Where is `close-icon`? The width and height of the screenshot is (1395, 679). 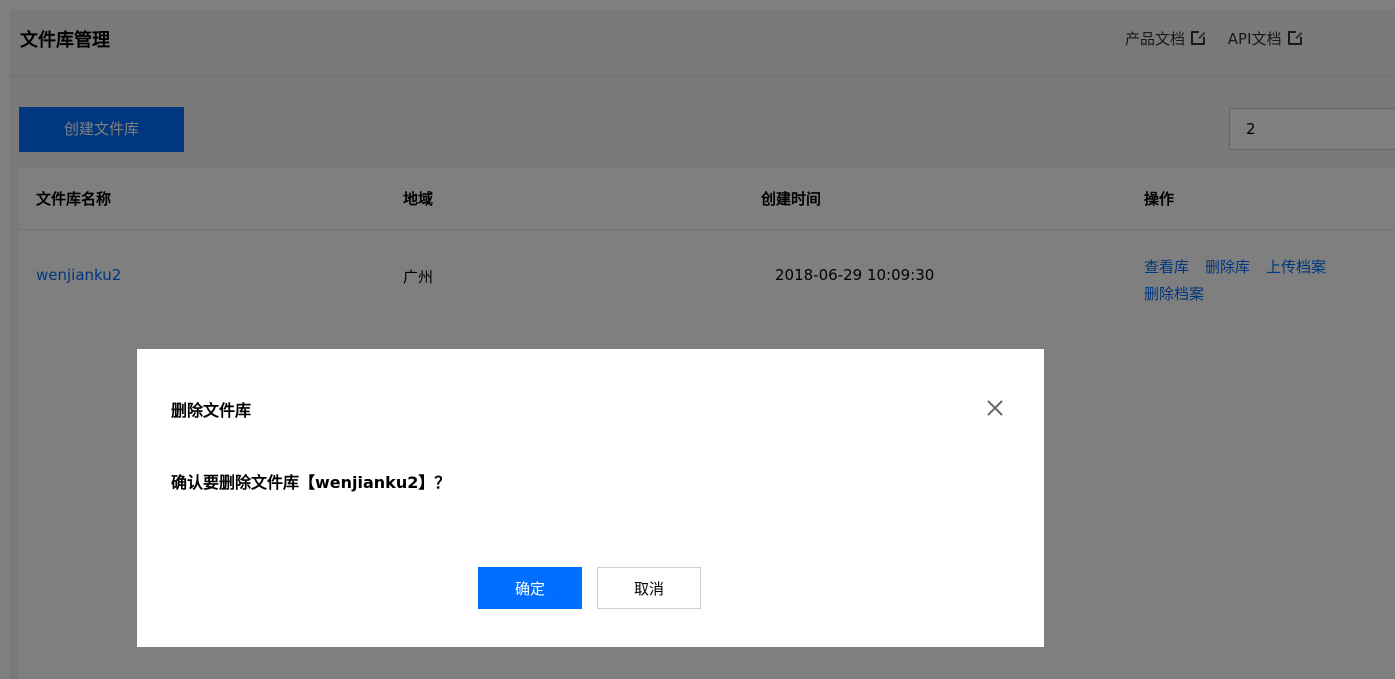
close-icon is located at coordinates (995, 408).